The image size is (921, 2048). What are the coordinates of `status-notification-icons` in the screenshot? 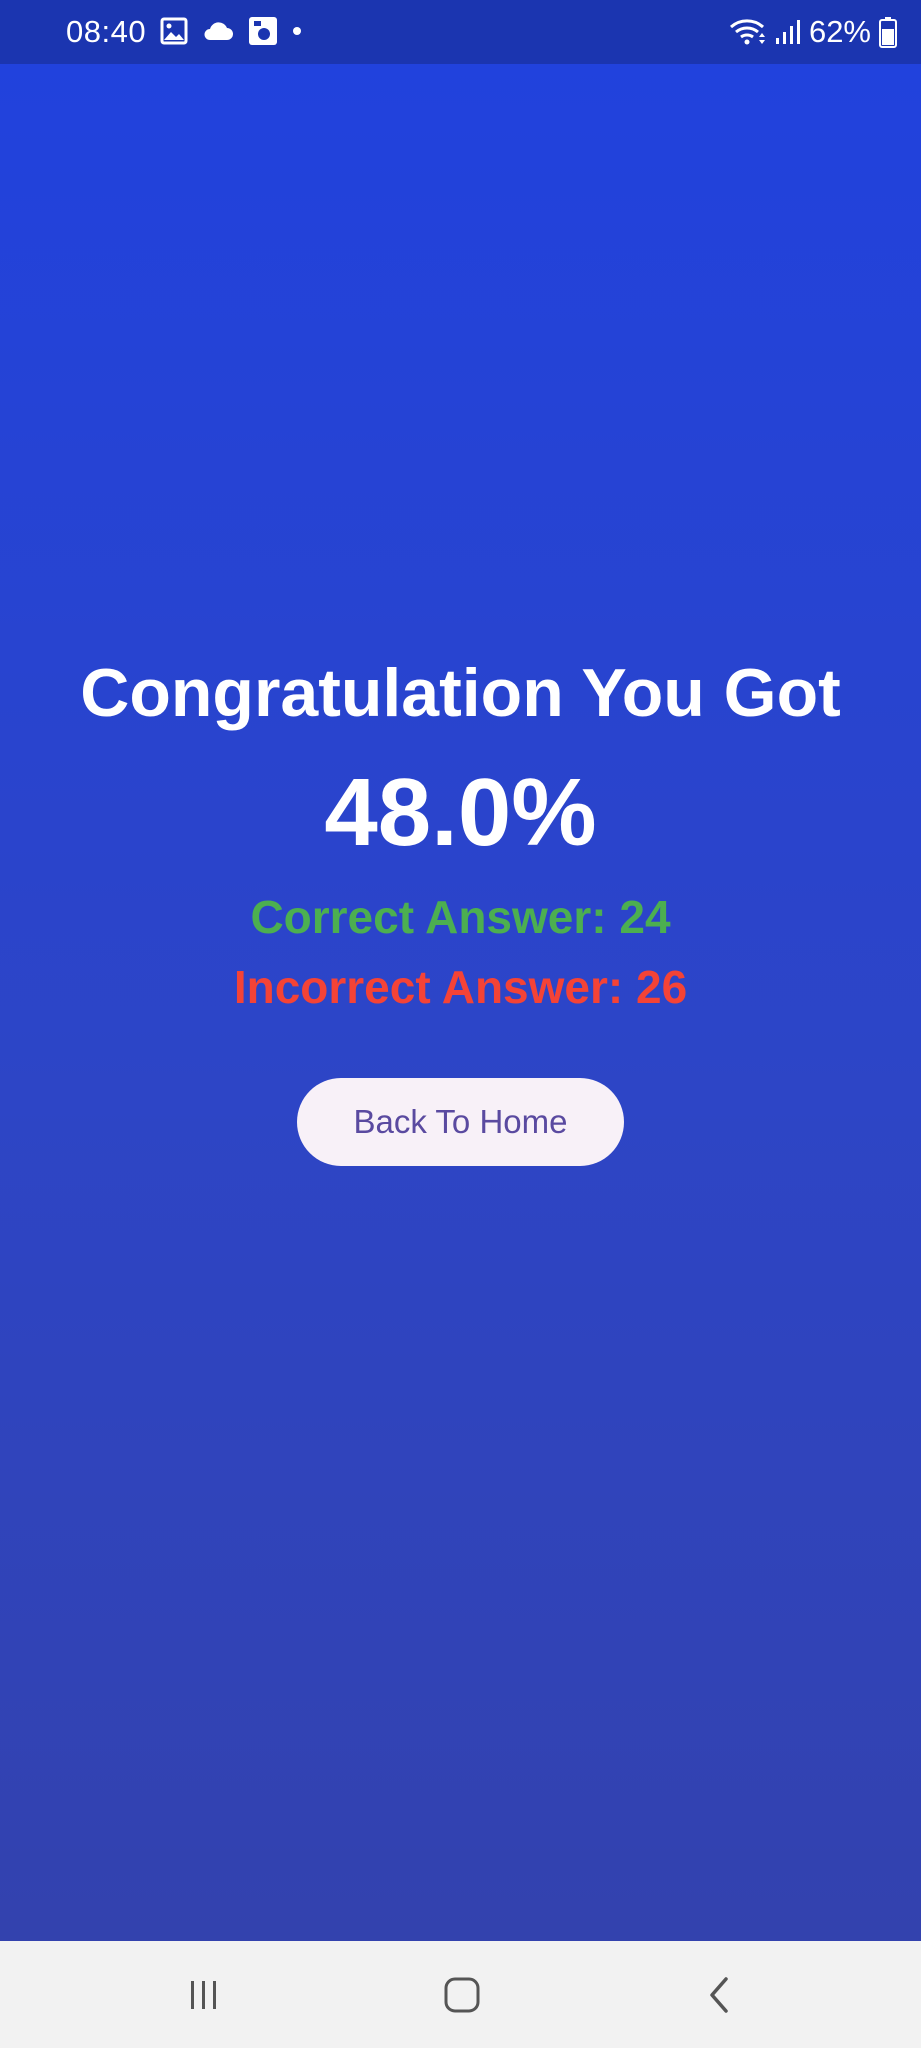 It's located at (231, 31).